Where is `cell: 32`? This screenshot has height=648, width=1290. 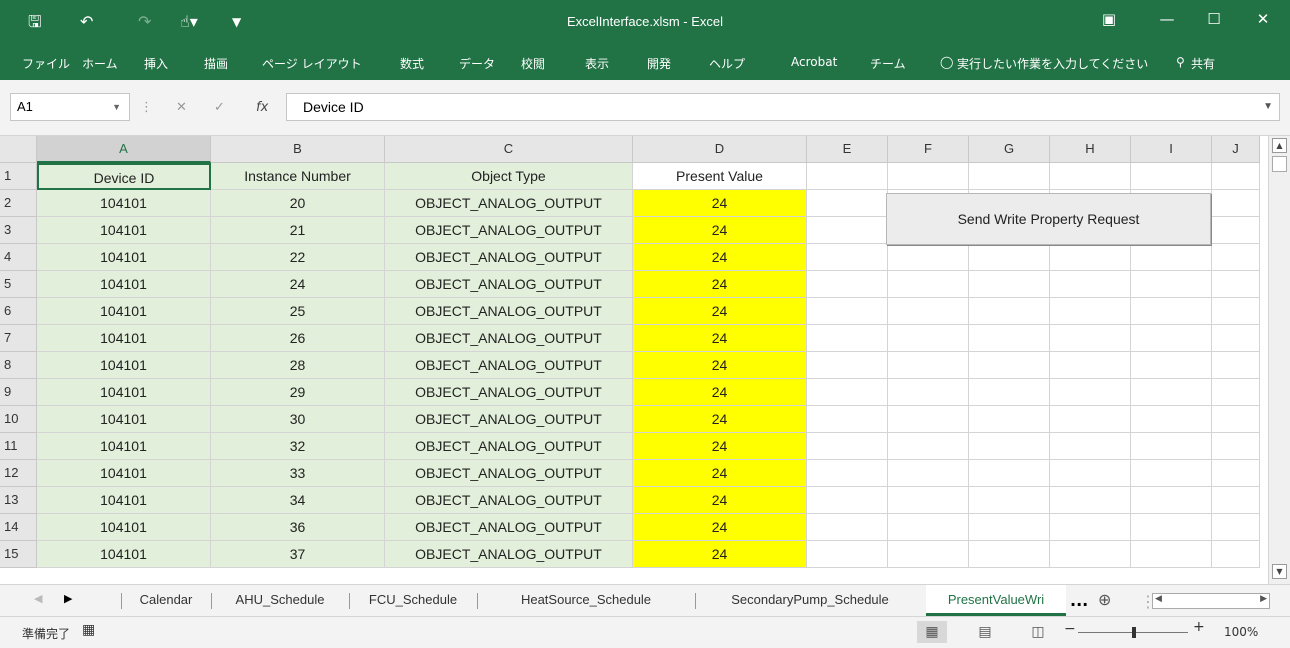
cell: 32 is located at coordinates (298, 446).